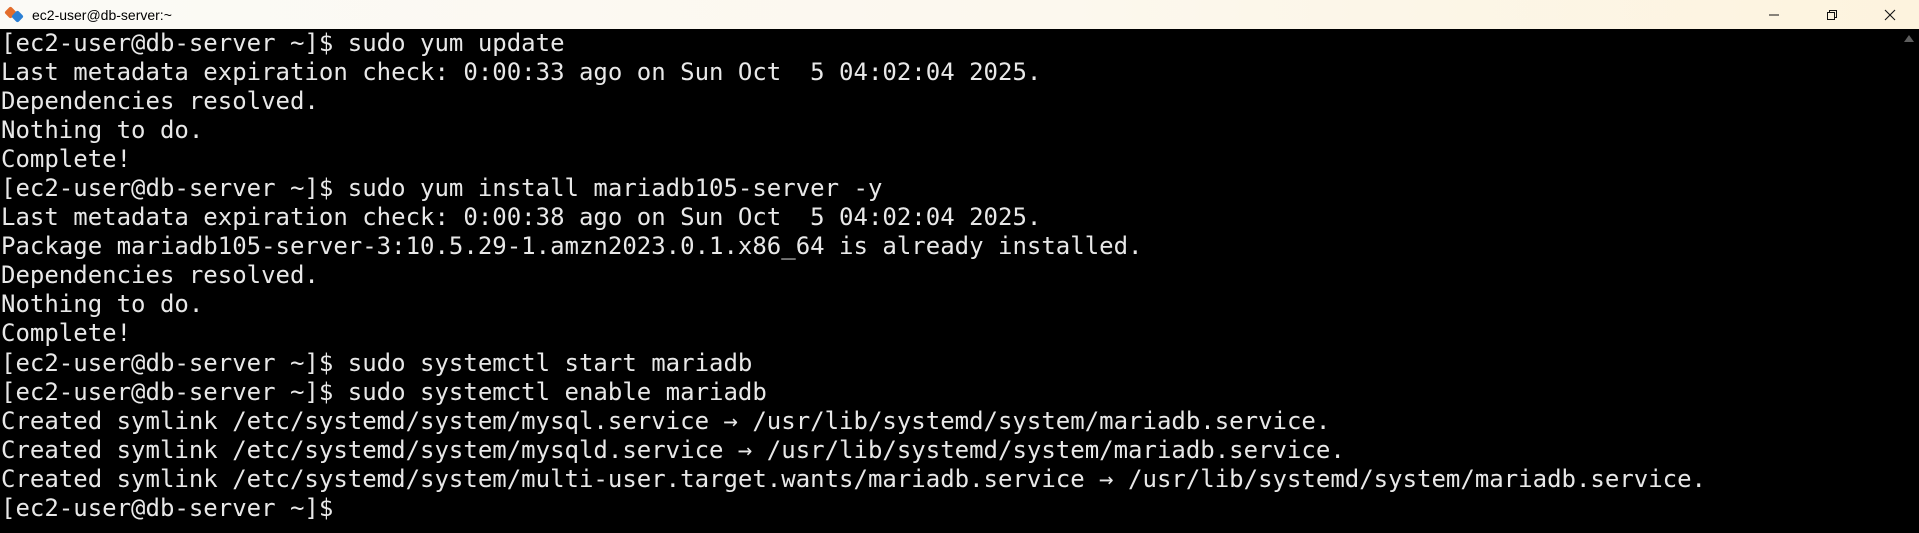  I want to click on minimize-button, so click(1774, 14).